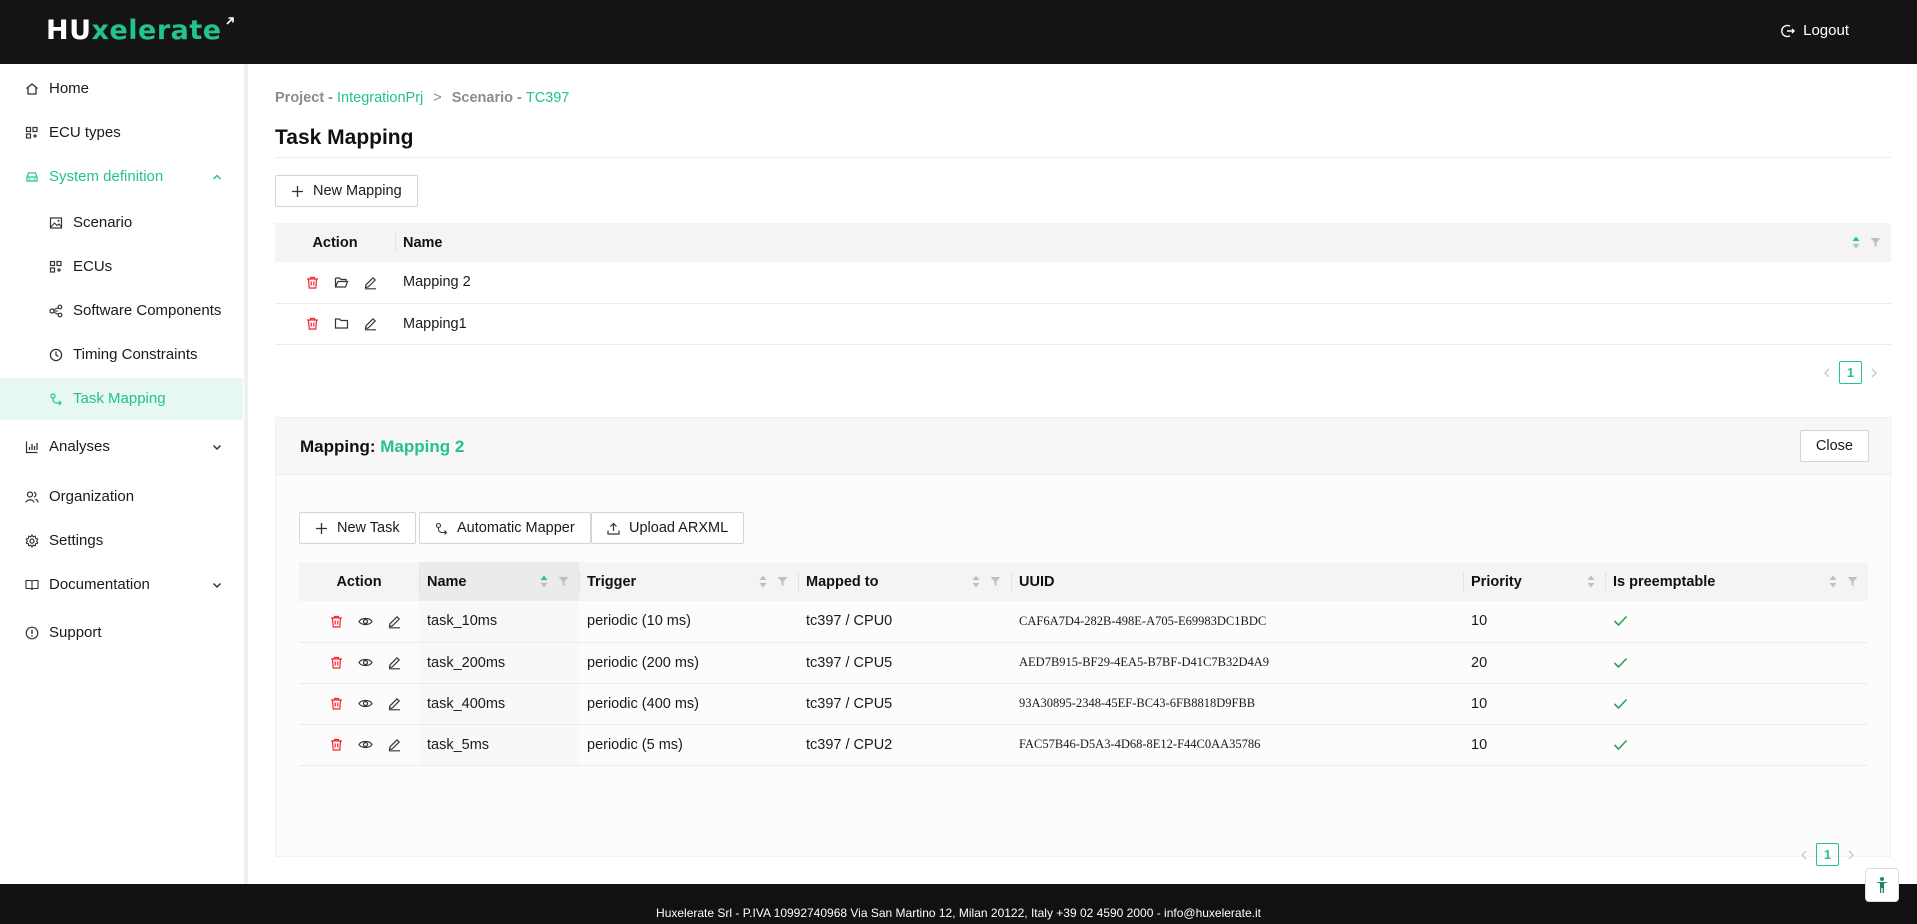 The width and height of the screenshot is (1917, 924). I want to click on task-trigger: periodic (5 ms), so click(688, 745).